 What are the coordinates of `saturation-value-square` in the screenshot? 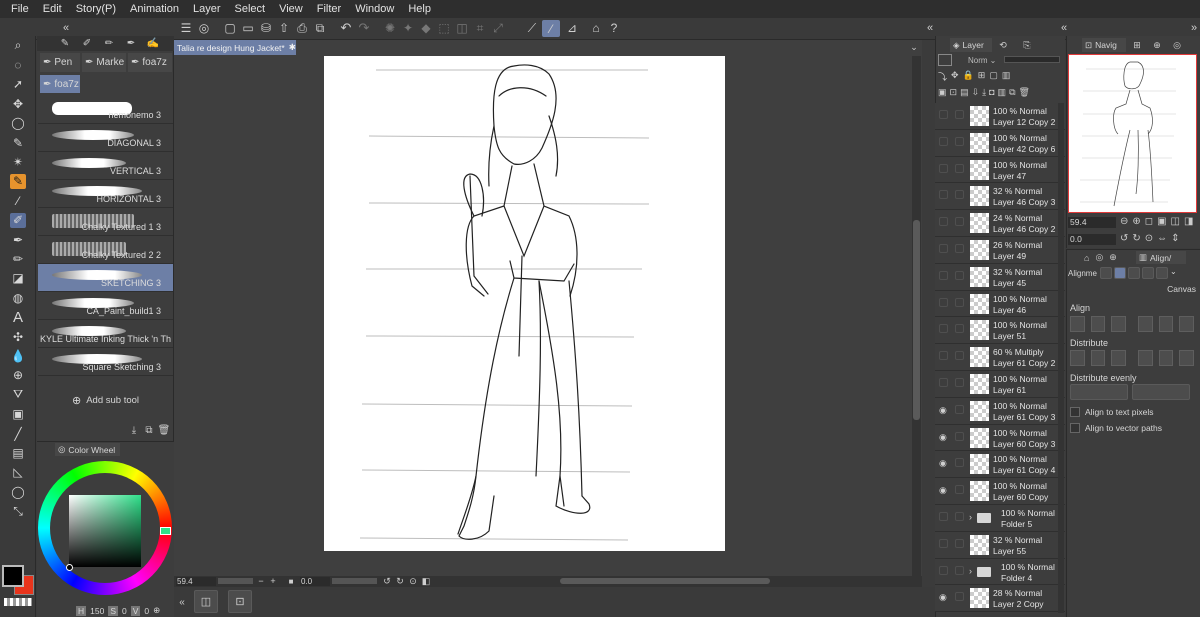 It's located at (105, 531).